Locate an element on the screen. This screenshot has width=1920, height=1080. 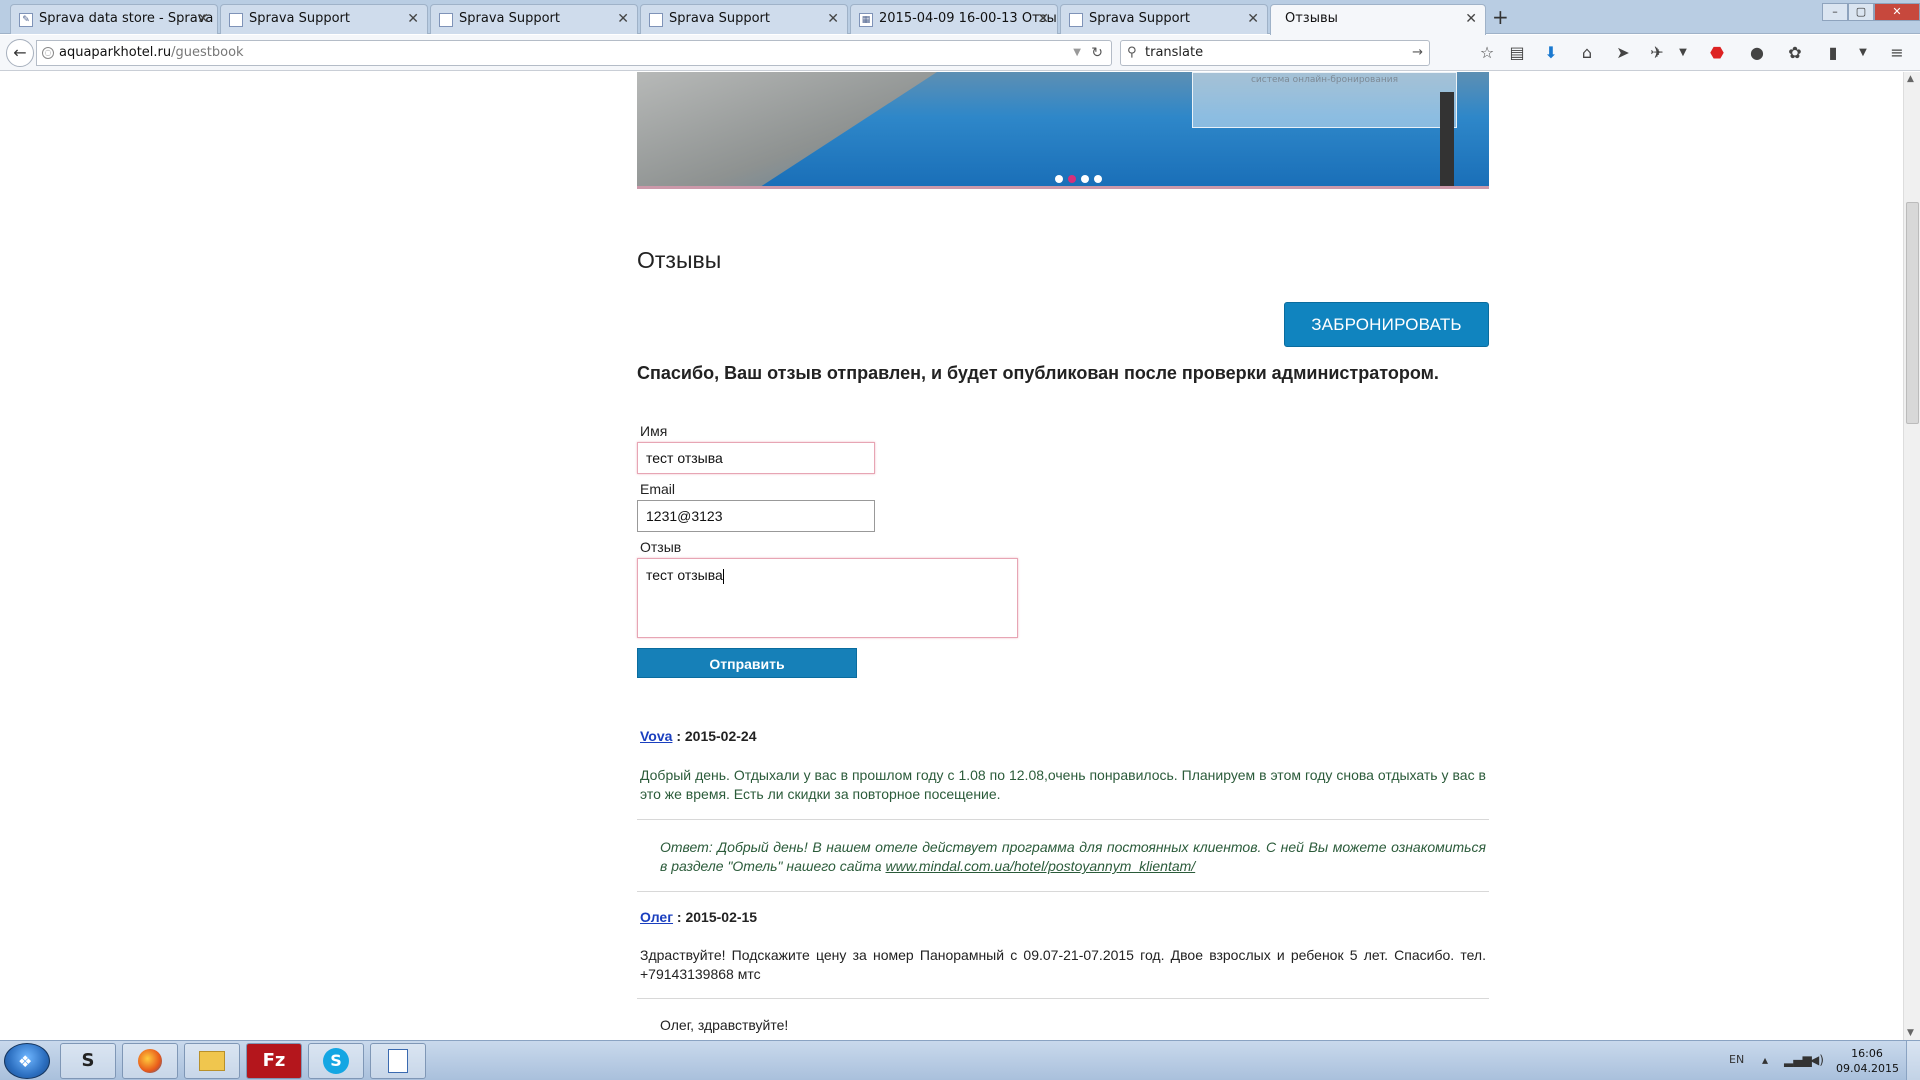
chat-icon: ● is located at coordinates (1757, 53).